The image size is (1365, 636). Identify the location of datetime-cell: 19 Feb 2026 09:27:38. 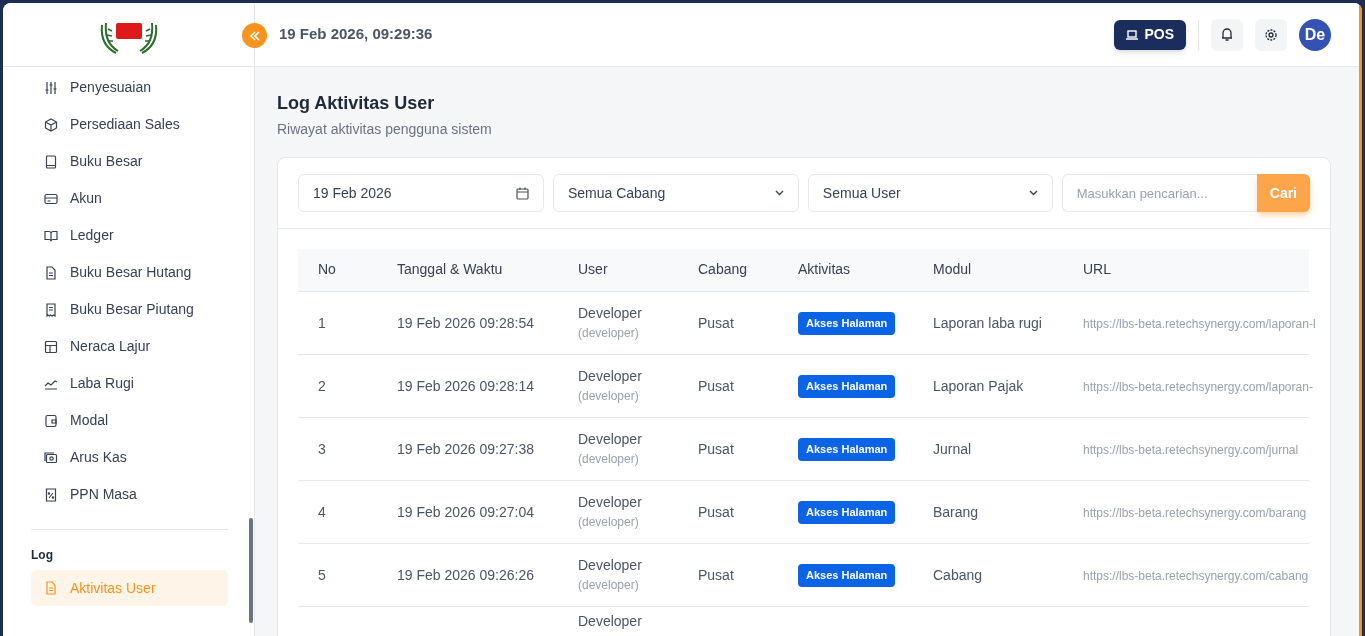
(465, 448).